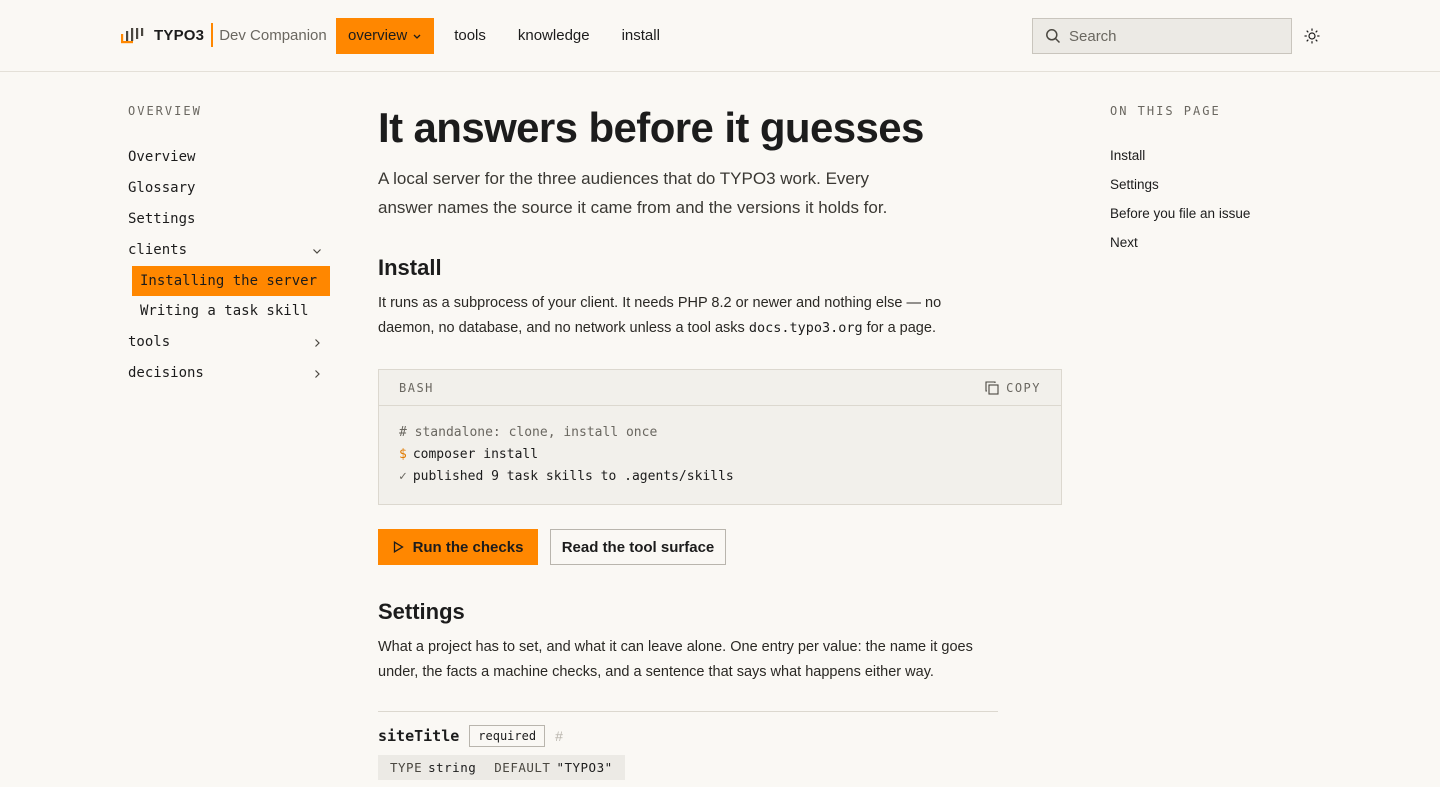 This screenshot has height=787, width=1440. I want to click on nav-install: install, so click(641, 36).